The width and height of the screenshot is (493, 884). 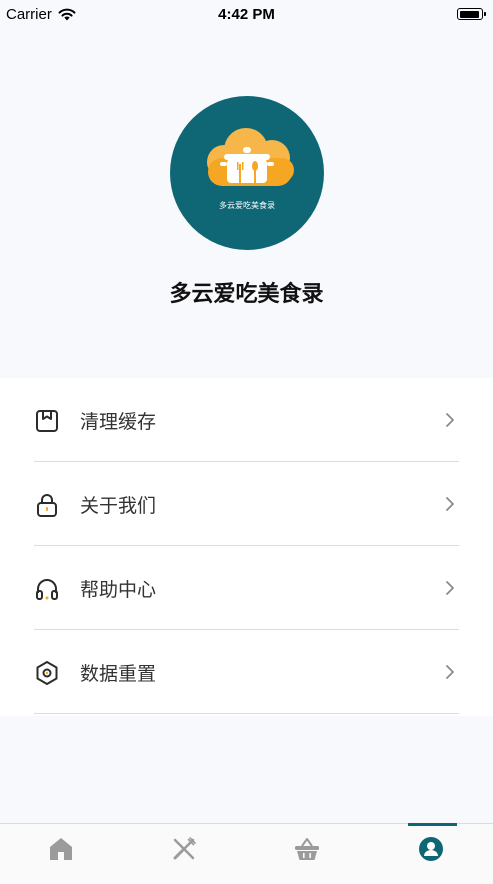 I want to click on tab-recipes, so click(x=184, y=854).